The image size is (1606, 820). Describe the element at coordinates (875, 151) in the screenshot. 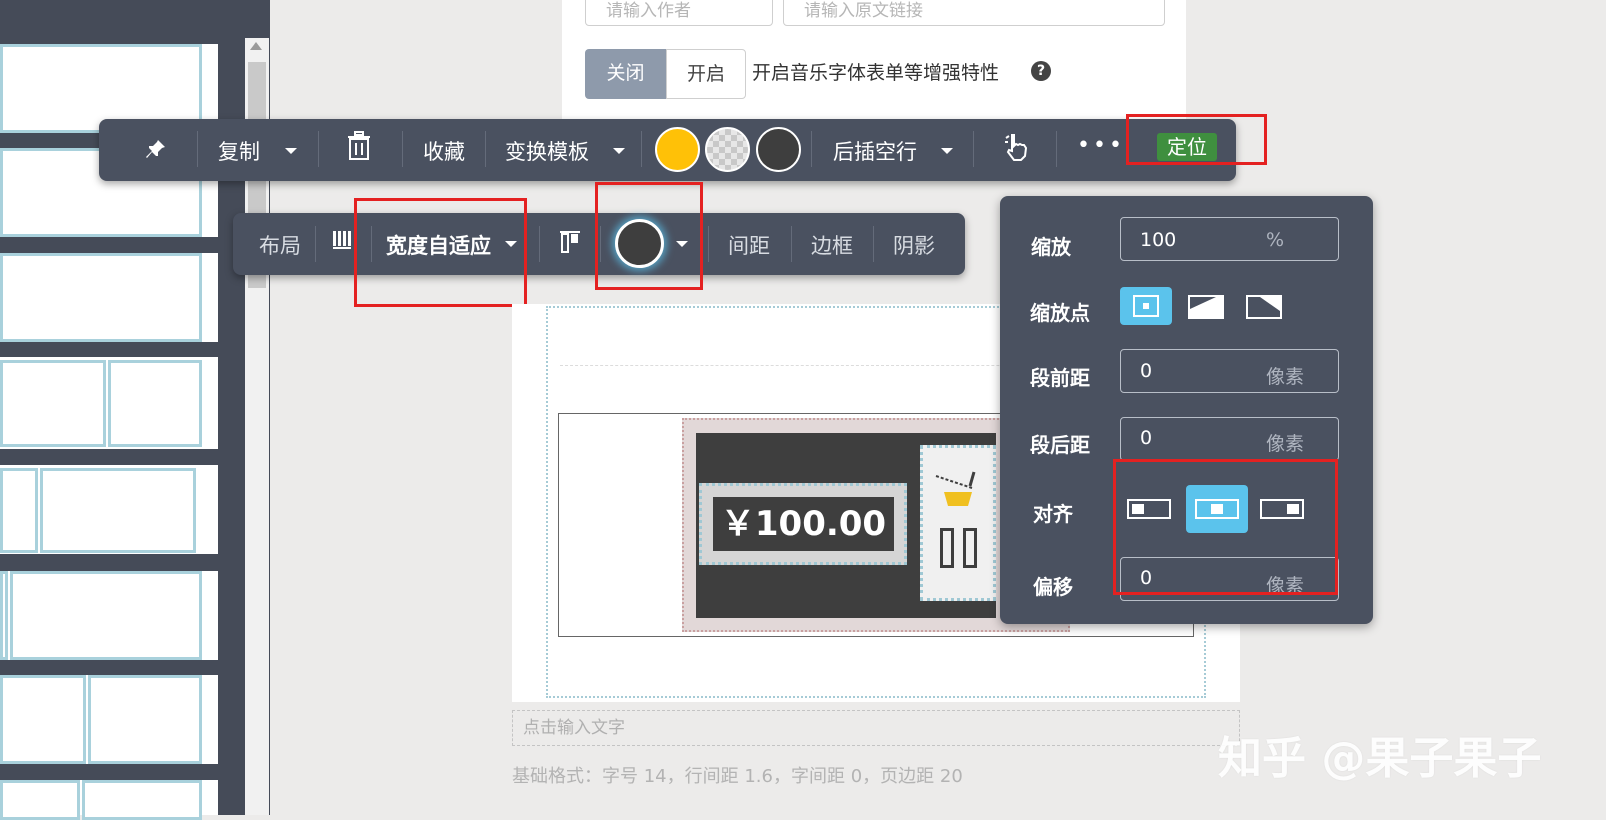

I see `insert-empty-line-button: 后插空行` at that location.